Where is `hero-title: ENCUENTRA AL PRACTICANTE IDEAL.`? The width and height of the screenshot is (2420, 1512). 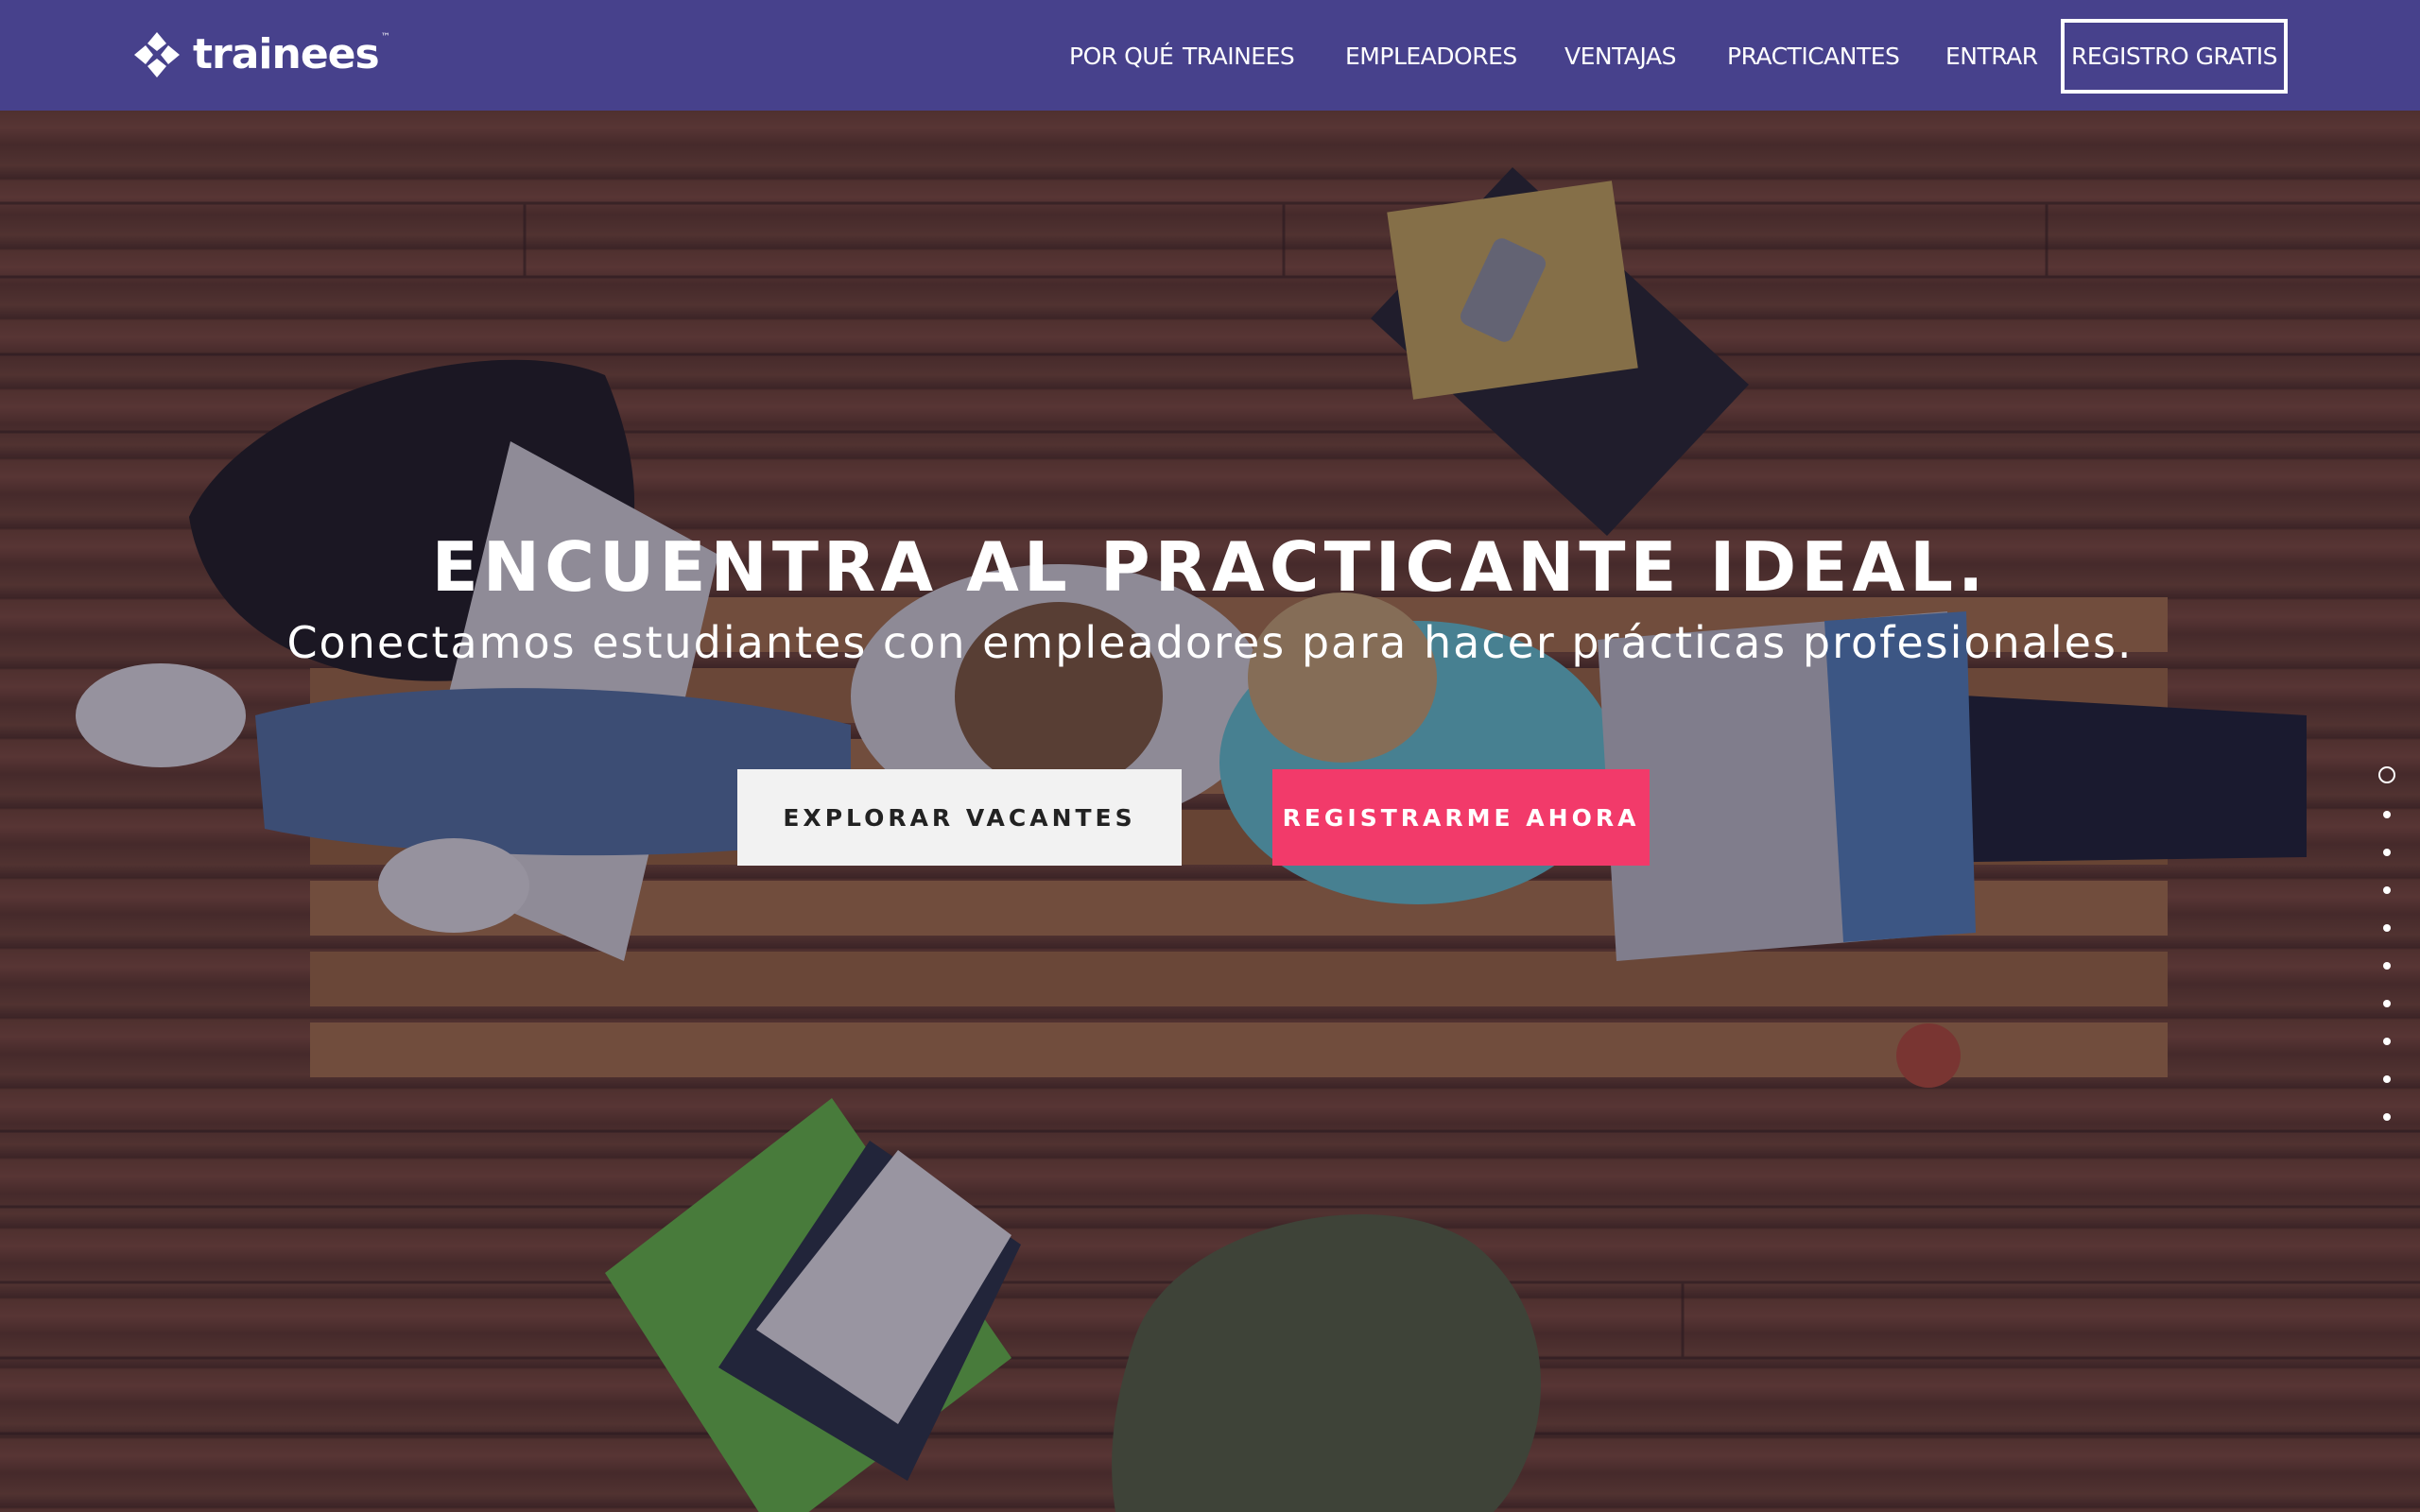 hero-title: ENCUENTRA AL PRACTICANTE IDEAL. is located at coordinates (1210, 567).